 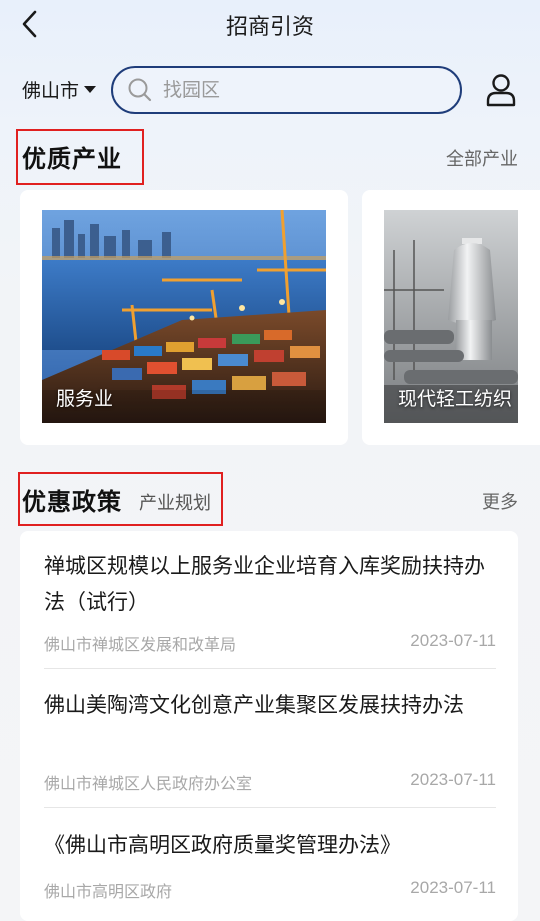 What do you see at coordinates (269, 27) in the screenshot?
I see `page-title: 招商引资` at bounding box center [269, 27].